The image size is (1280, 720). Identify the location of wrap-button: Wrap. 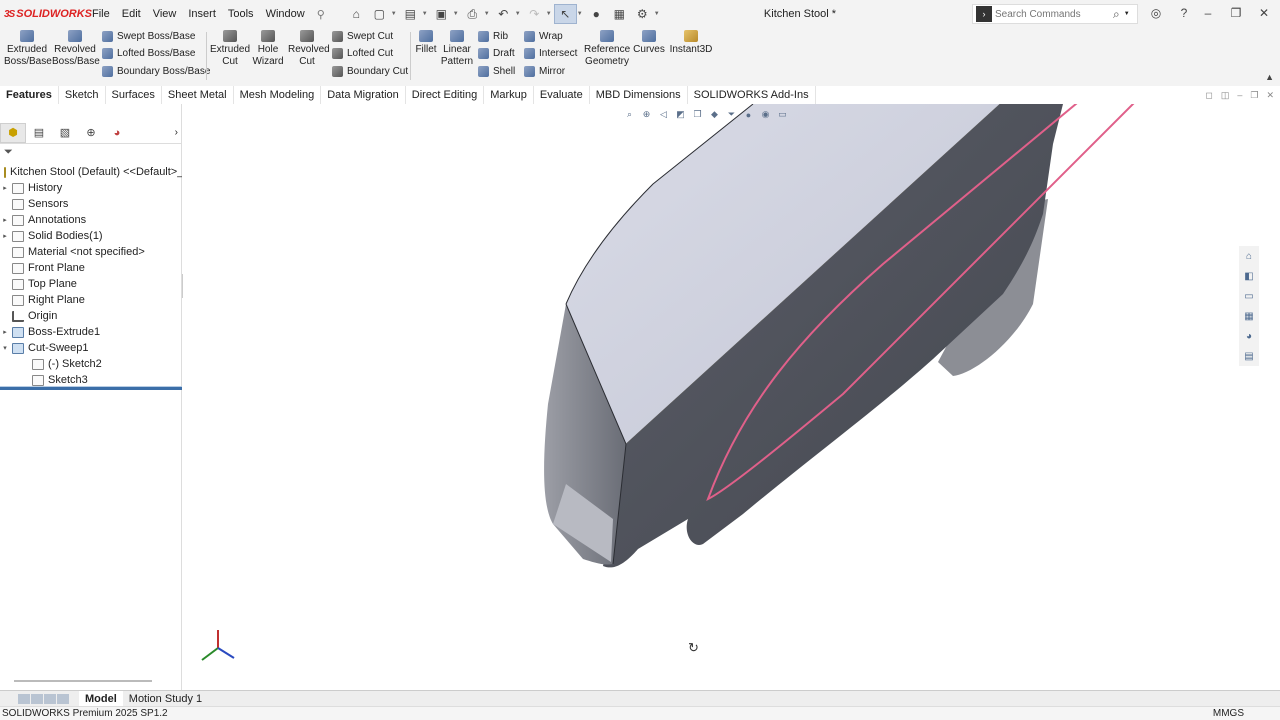
(543, 36).